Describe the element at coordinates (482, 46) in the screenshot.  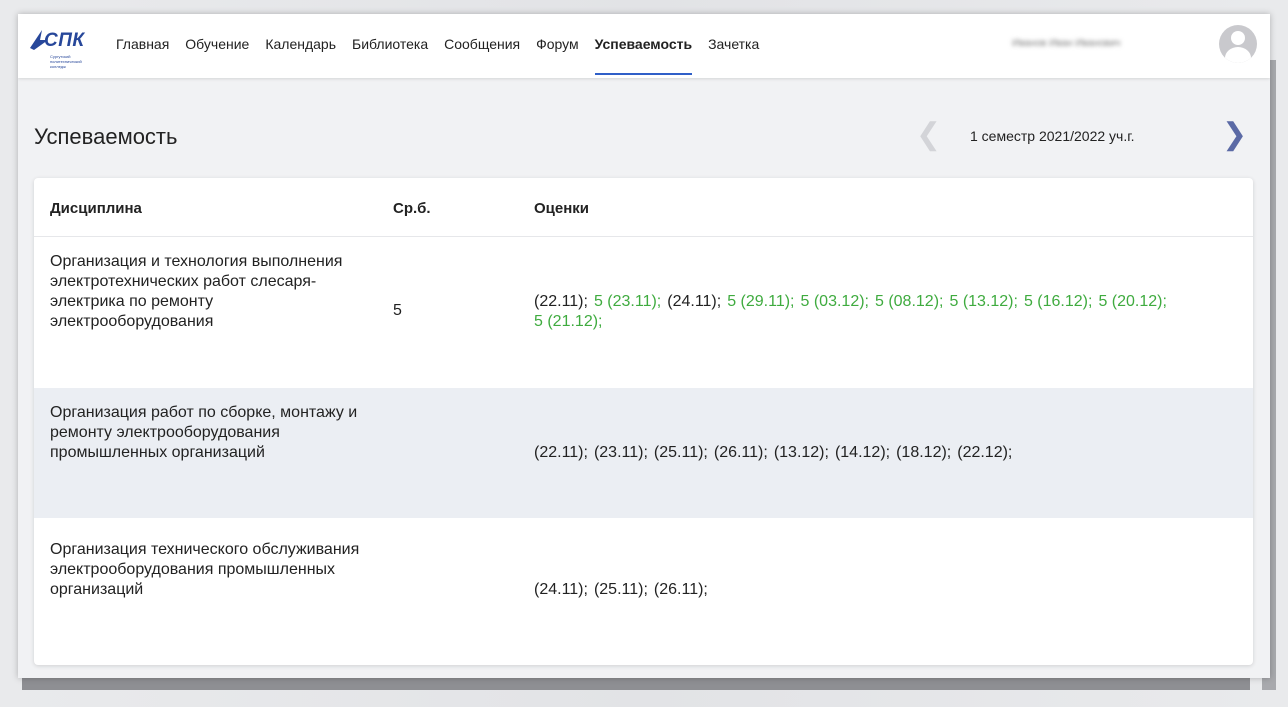
I see `nav-item: Сообщения` at that location.